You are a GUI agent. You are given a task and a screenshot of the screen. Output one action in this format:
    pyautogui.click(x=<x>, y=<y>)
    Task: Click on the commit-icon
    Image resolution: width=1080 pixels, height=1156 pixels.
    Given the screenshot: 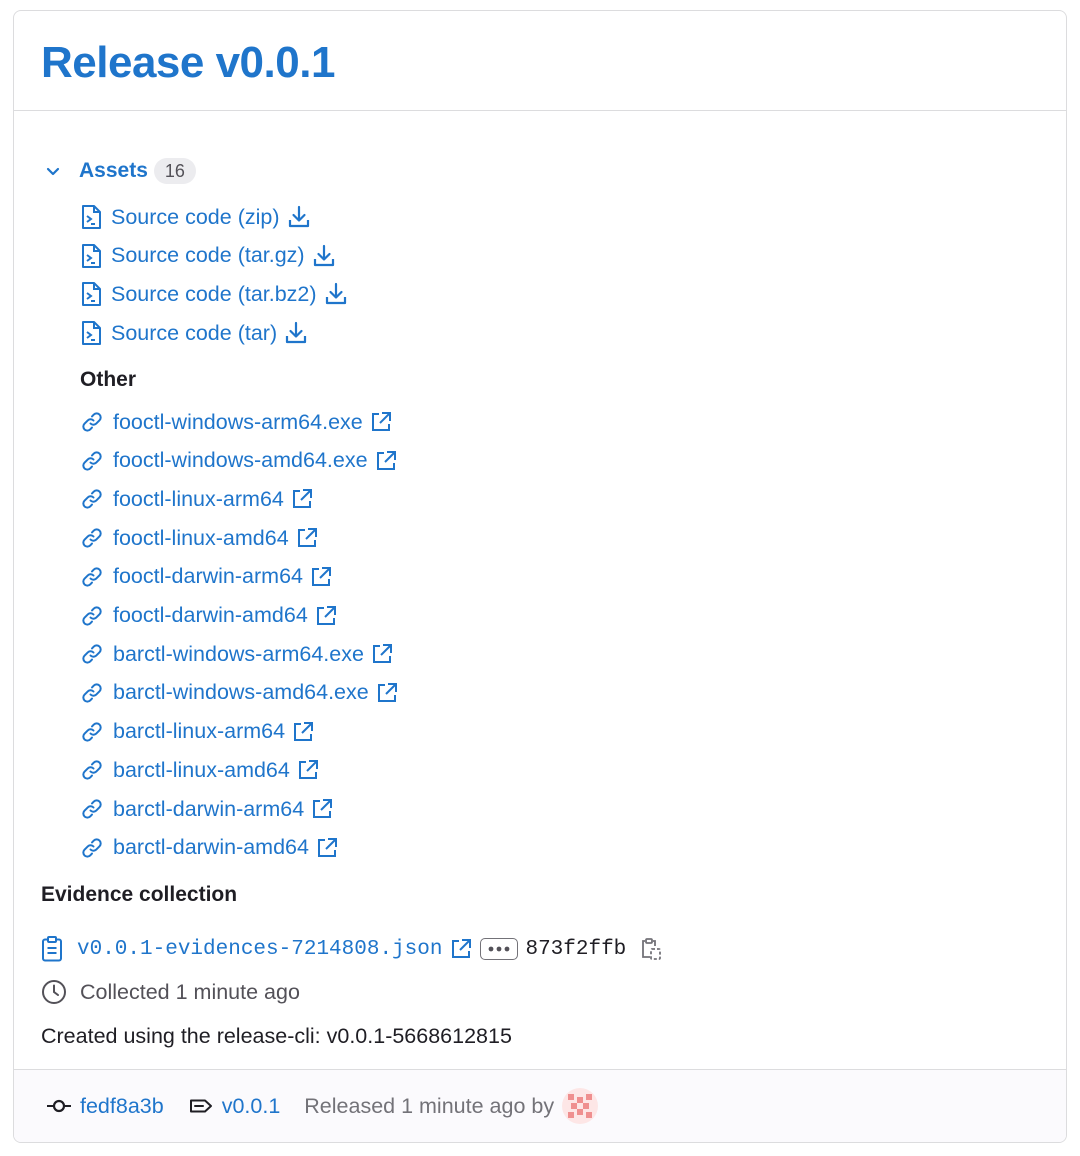 What is the action you would take?
    pyautogui.click(x=59, y=1106)
    